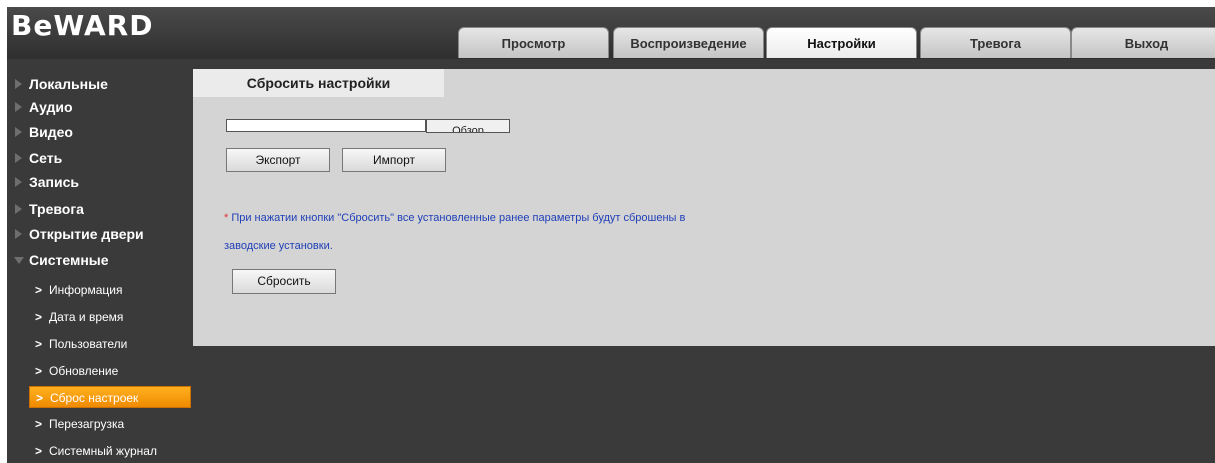  What do you see at coordinates (84, 371) in the screenshot?
I see `sidebar-subitem-label: Обновление` at bounding box center [84, 371].